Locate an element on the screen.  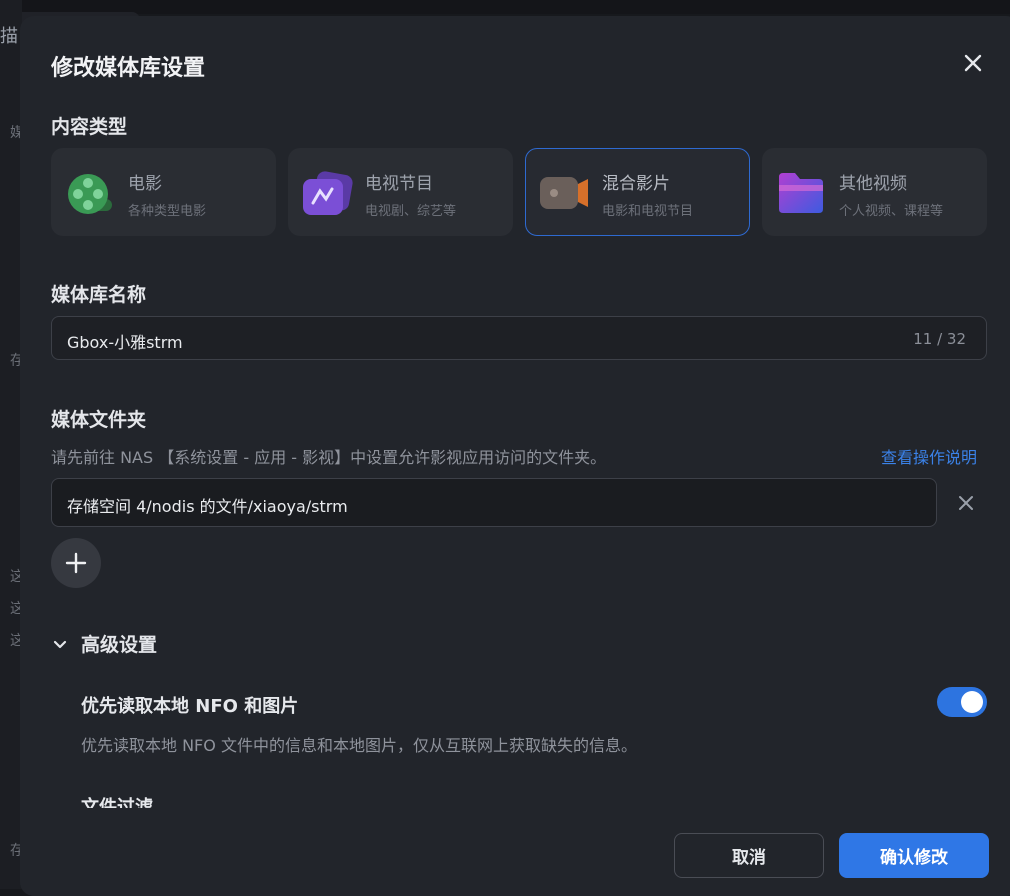
remove-folder-button is located at coordinates (966, 503).